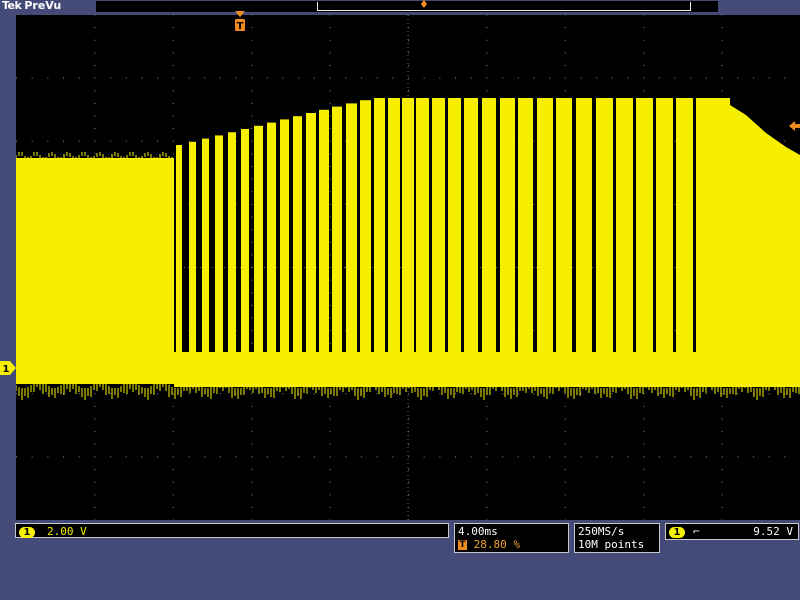 The image size is (800, 600). Describe the element at coordinates (424, 5) in the screenshot. I see `record-trigger-icon: ♦` at that location.